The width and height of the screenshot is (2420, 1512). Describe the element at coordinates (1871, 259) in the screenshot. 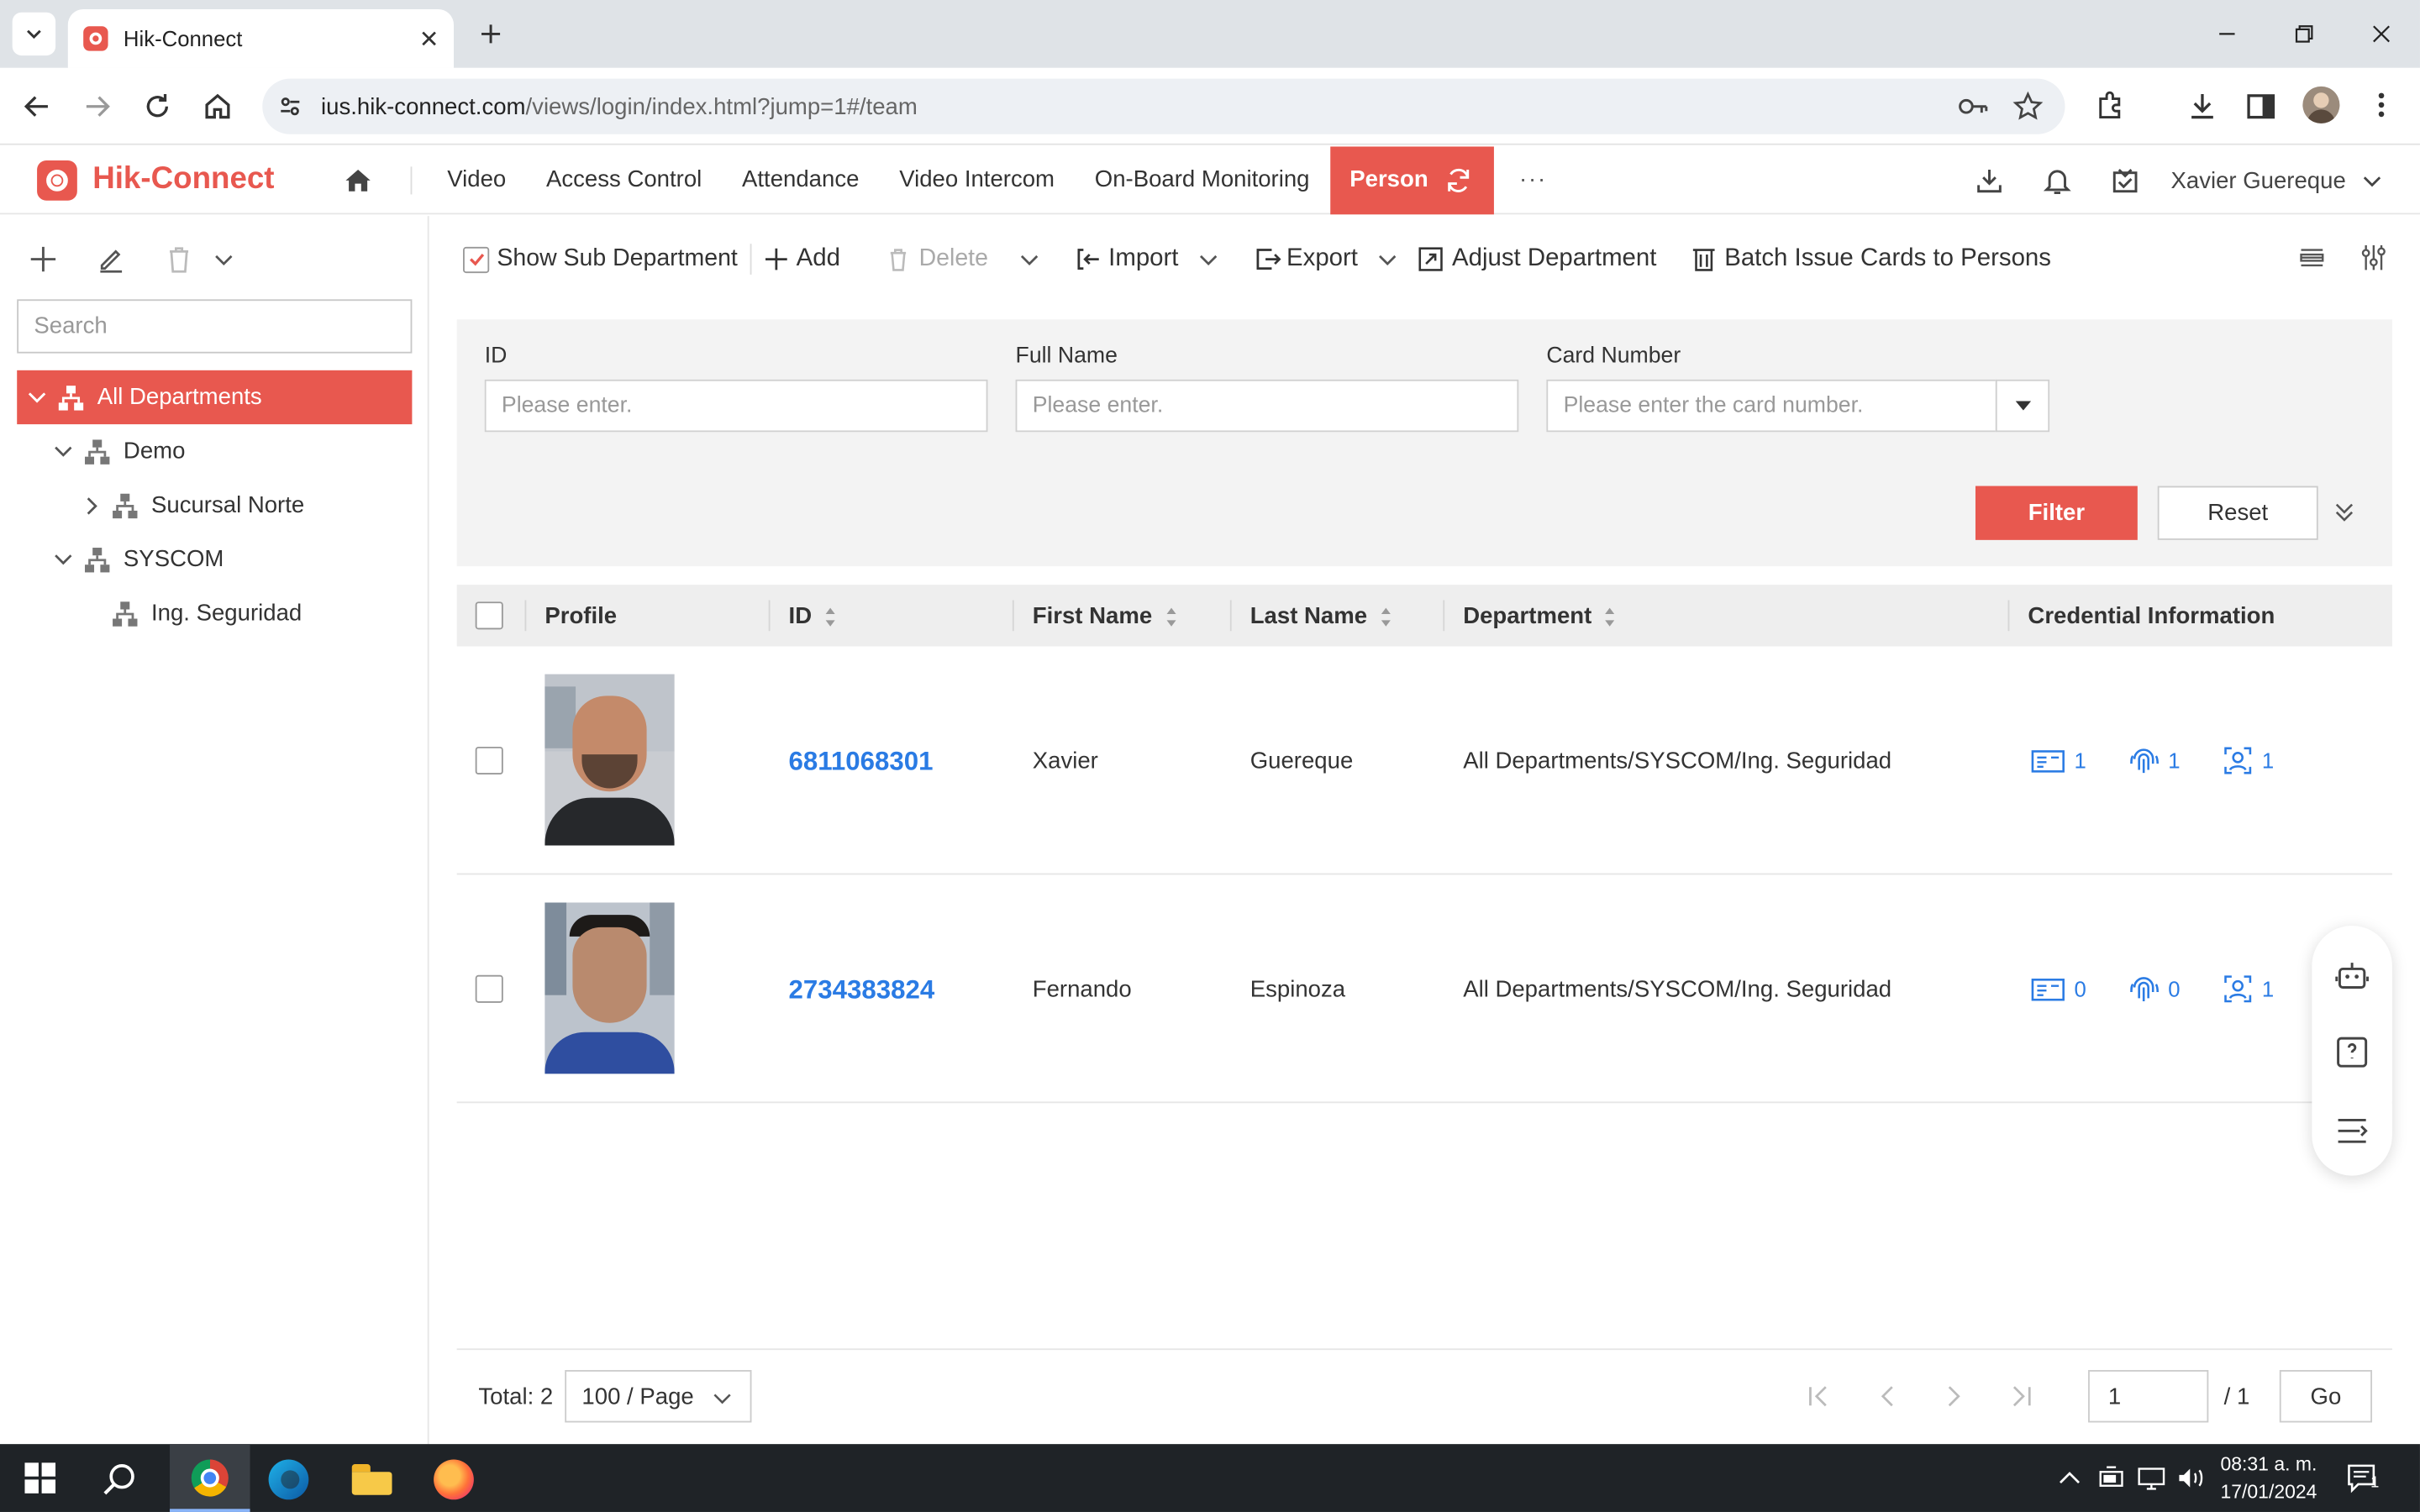

I see `batch-issue-cards-button: Batch Issue Cards to Persons` at that location.